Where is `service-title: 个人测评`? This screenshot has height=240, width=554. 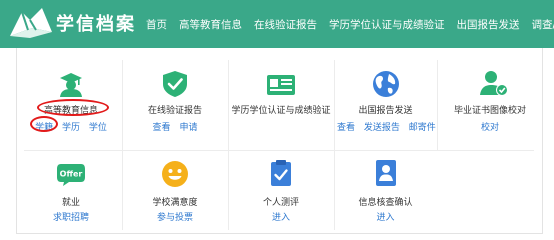
service-title: 个人测评 is located at coordinates (281, 201).